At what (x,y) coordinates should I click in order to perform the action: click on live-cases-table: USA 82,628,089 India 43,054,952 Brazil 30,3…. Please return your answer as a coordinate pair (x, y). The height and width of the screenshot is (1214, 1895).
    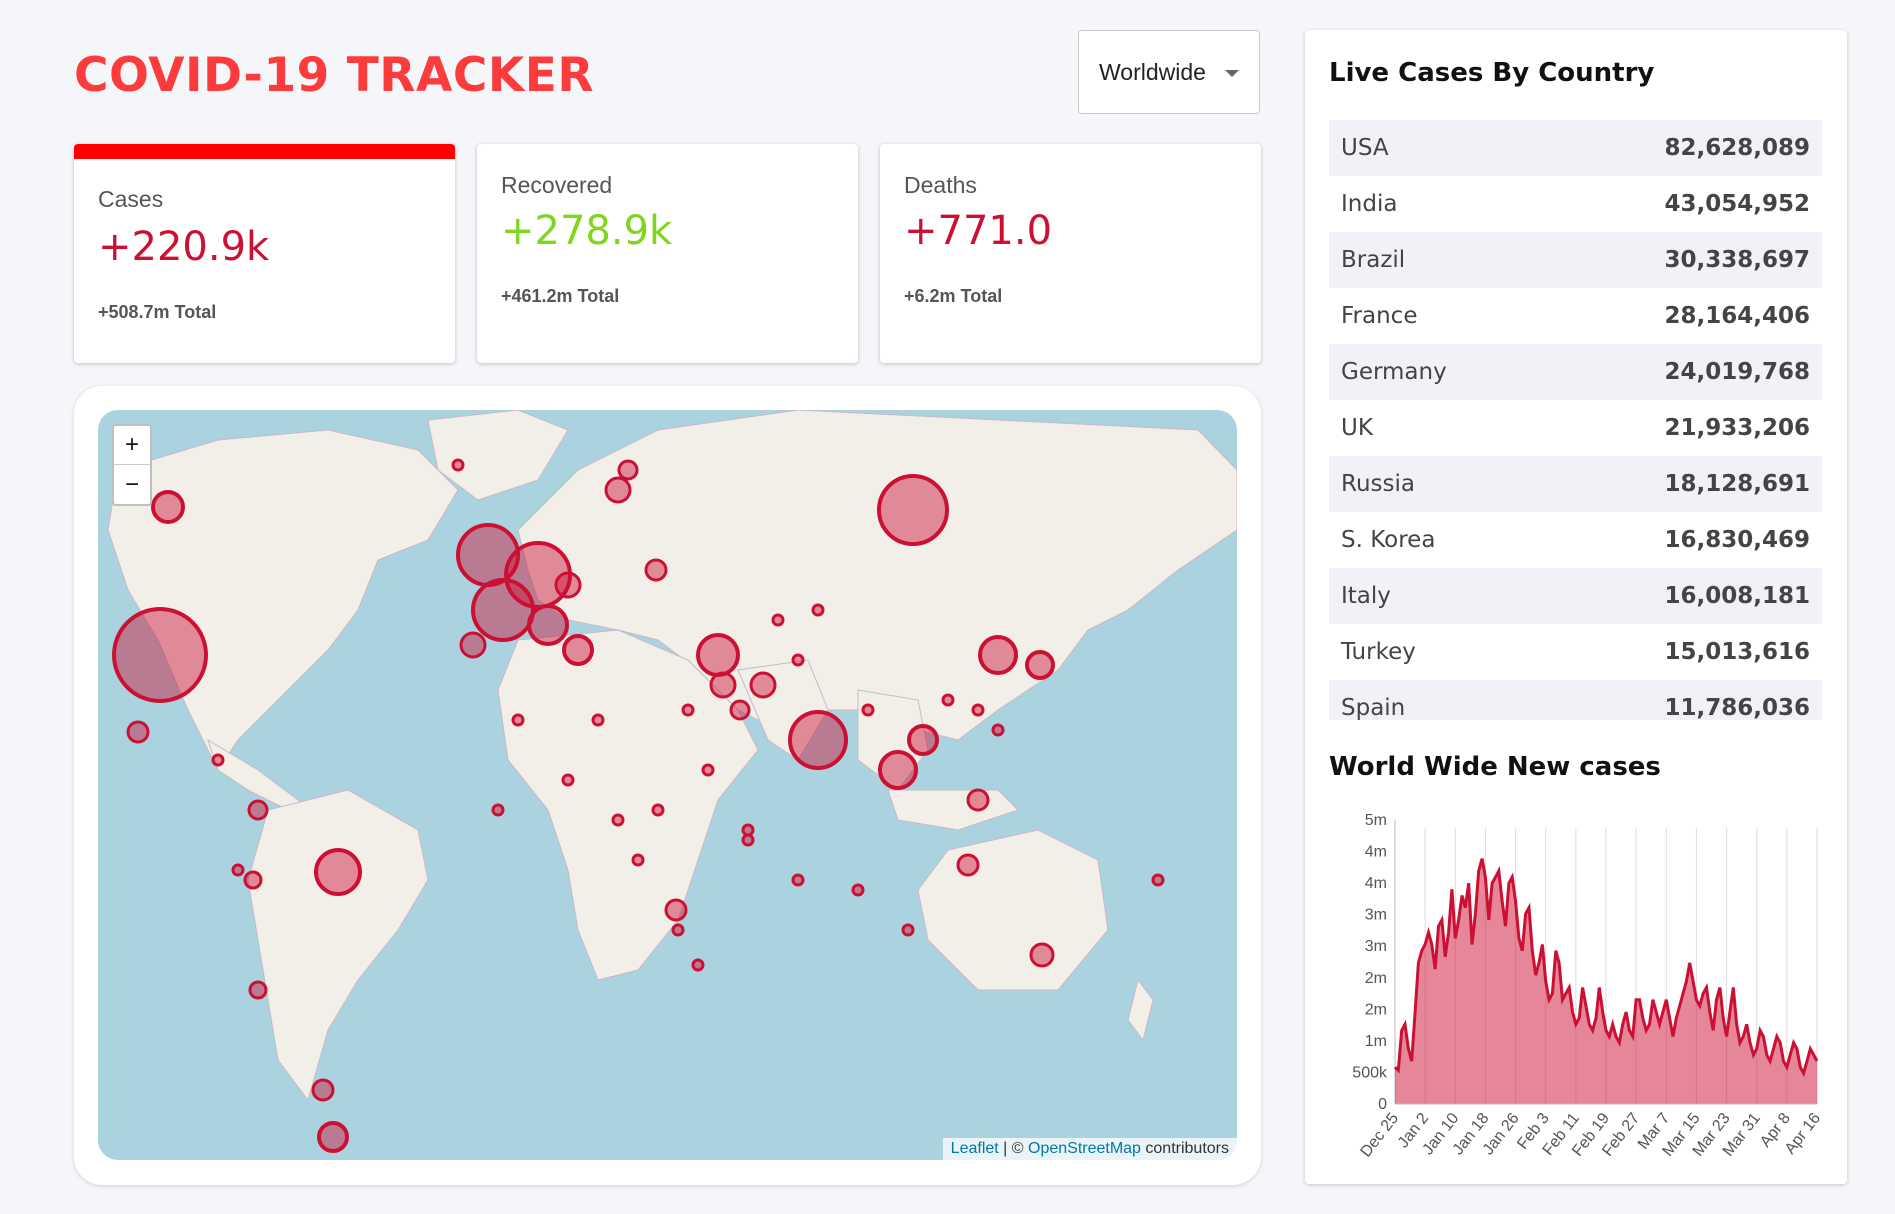
    Looking at the image, I should click on (1575, 420).